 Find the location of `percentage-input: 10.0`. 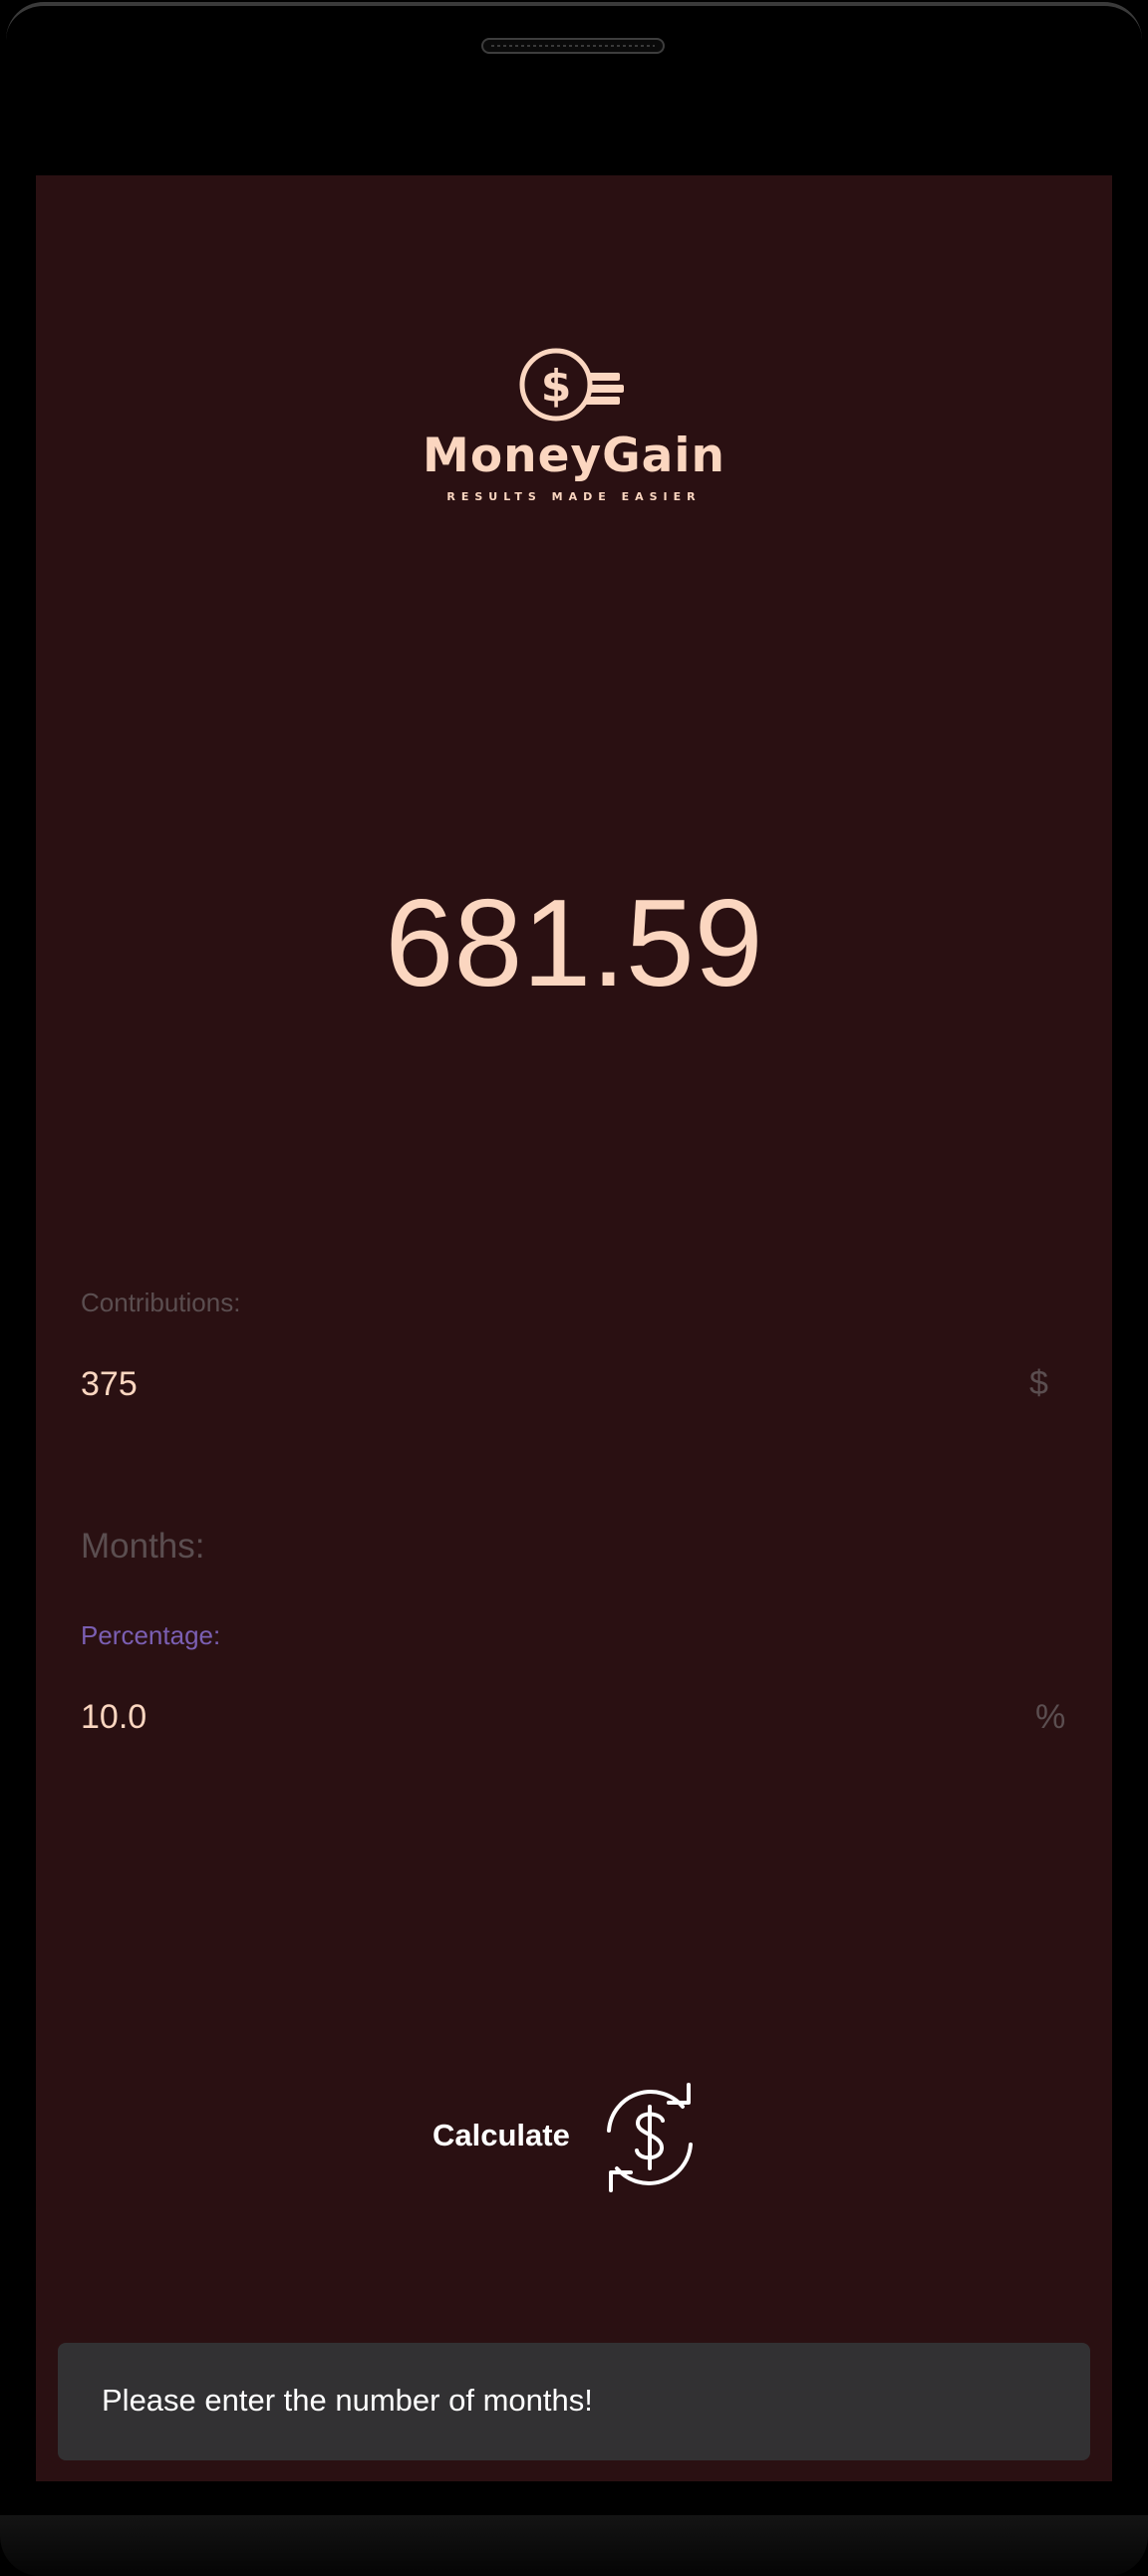

percentage-input: 10.0 is located at coordinates (113, 1717).